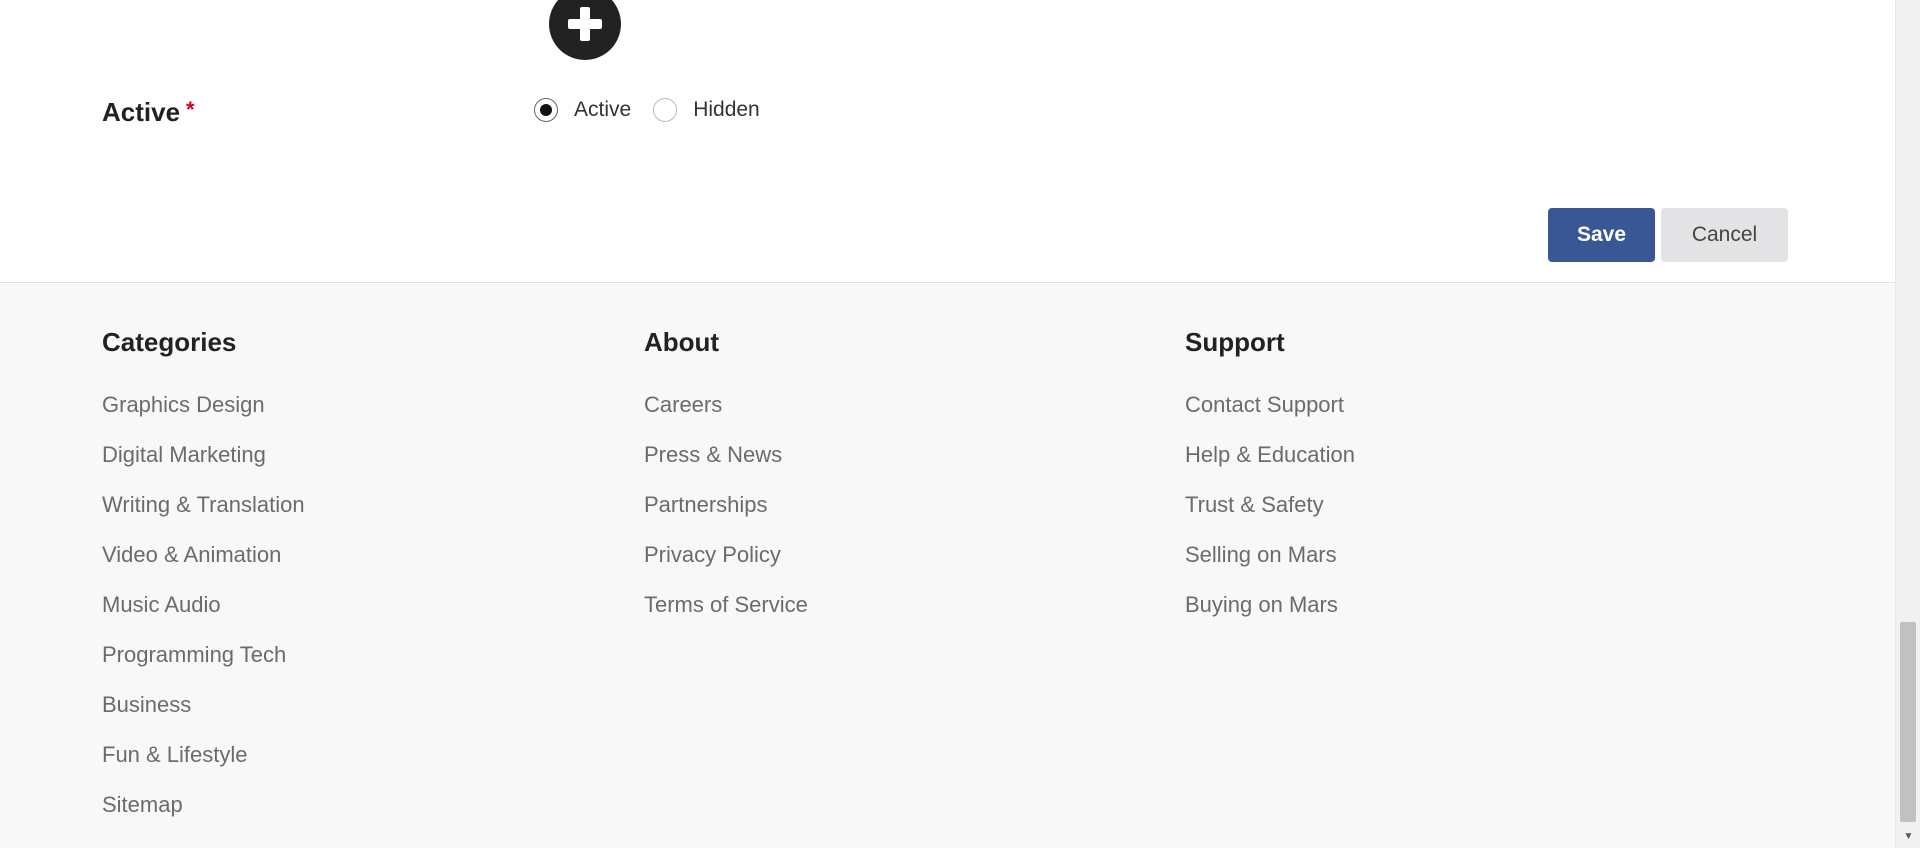 The height and width of the screenshot is (848, 1920). What do you see at coordinates (682, 342) in the screenshot?
I see `footer-heading-about: About` at bounding box center [682, 342].